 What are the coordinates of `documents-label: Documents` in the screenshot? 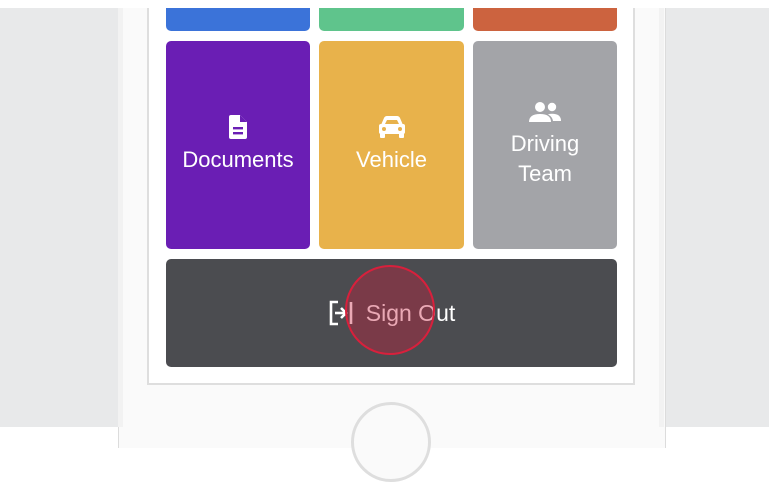 It's located at (238, 159).